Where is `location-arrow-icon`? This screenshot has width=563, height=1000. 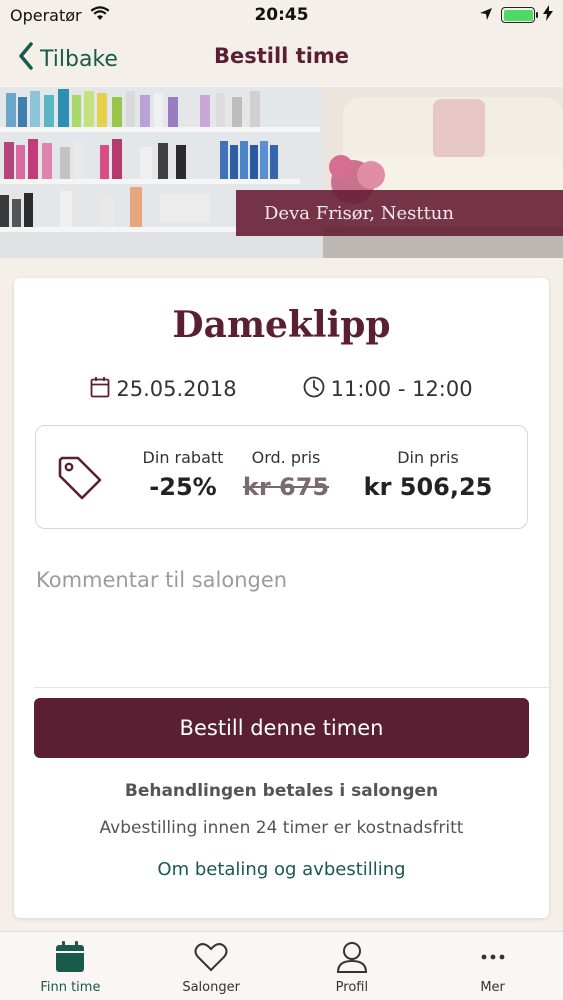
location-arrow-icon is located at coordinates (486, 15).